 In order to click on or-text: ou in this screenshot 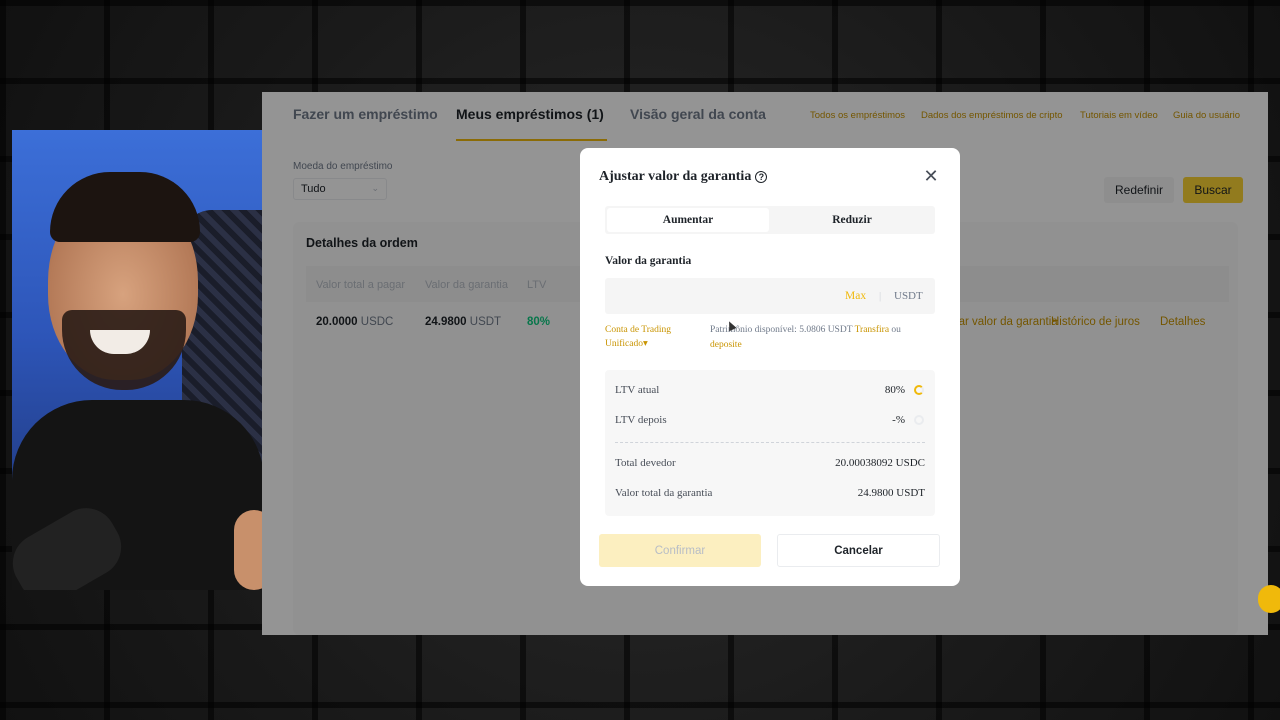, I will do `click(896, 330)`.